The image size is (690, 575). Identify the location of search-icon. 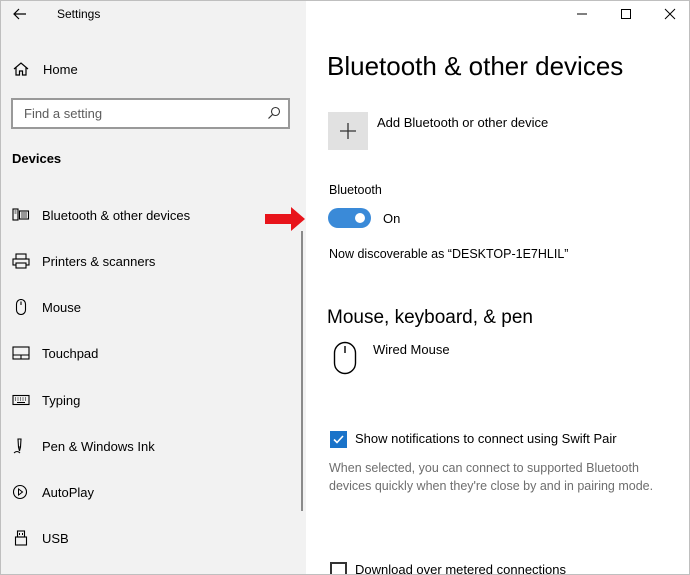
(274, 113).